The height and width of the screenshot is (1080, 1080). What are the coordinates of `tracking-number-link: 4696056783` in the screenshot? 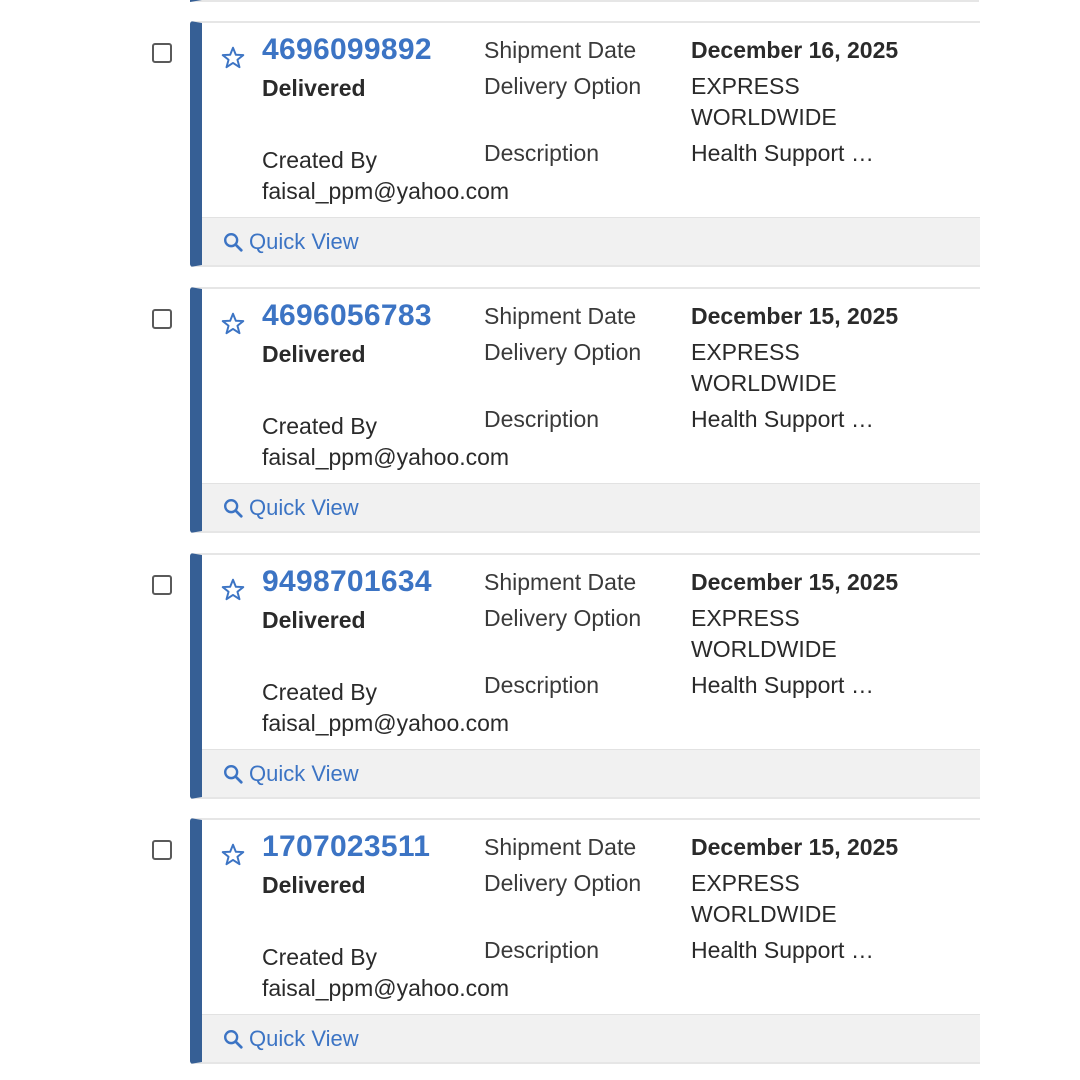 It's located at (347, 316).